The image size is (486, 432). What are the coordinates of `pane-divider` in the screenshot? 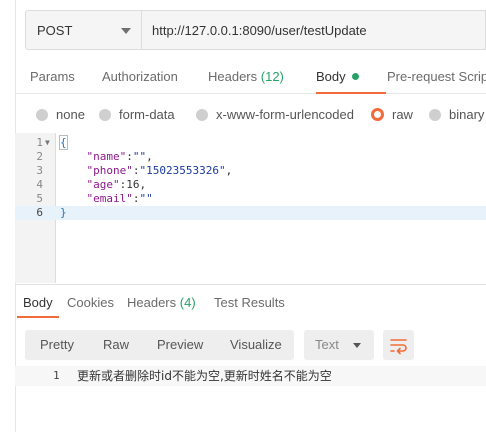 It's located at (250, 284).